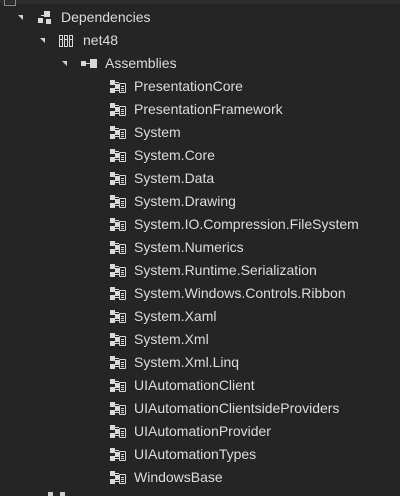 The image size is (400, 496). What do you see at coordinates (141, 63) in the screenshot?
I see `tree-node-label: Assemblies` at bounding box center [141, 63].